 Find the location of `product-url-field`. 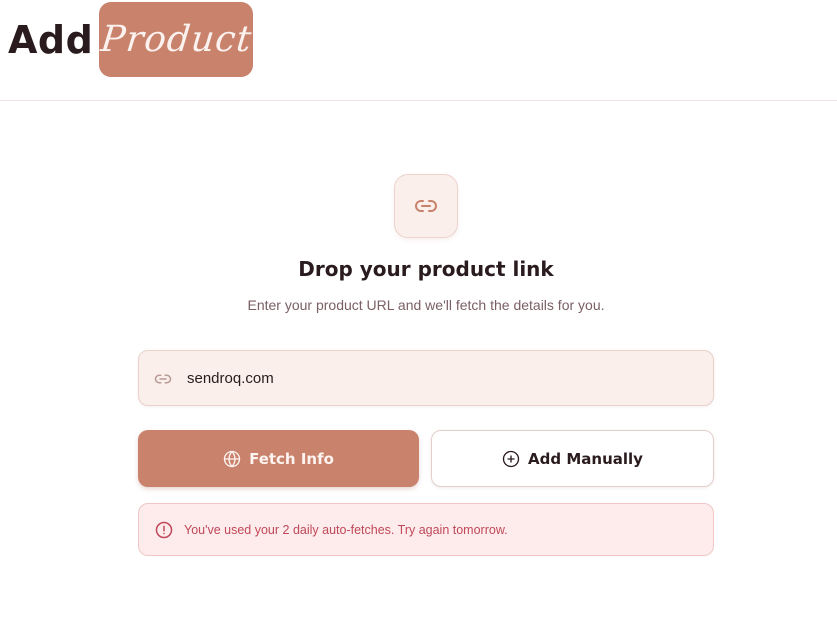

product-url-field is located at coordinates (426, 378).